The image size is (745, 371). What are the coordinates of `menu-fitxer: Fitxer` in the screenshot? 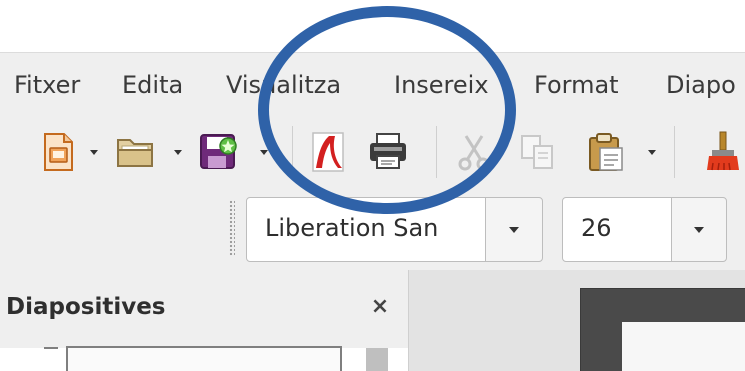 It's located at (47, 85).